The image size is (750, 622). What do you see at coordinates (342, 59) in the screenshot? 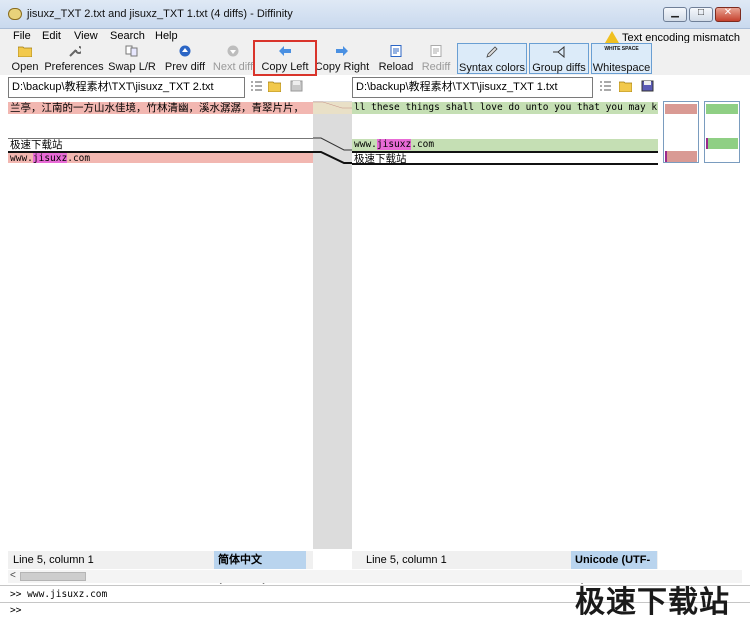
I see `copy-right-button: Copy Right` at bounding box center [342, 59].